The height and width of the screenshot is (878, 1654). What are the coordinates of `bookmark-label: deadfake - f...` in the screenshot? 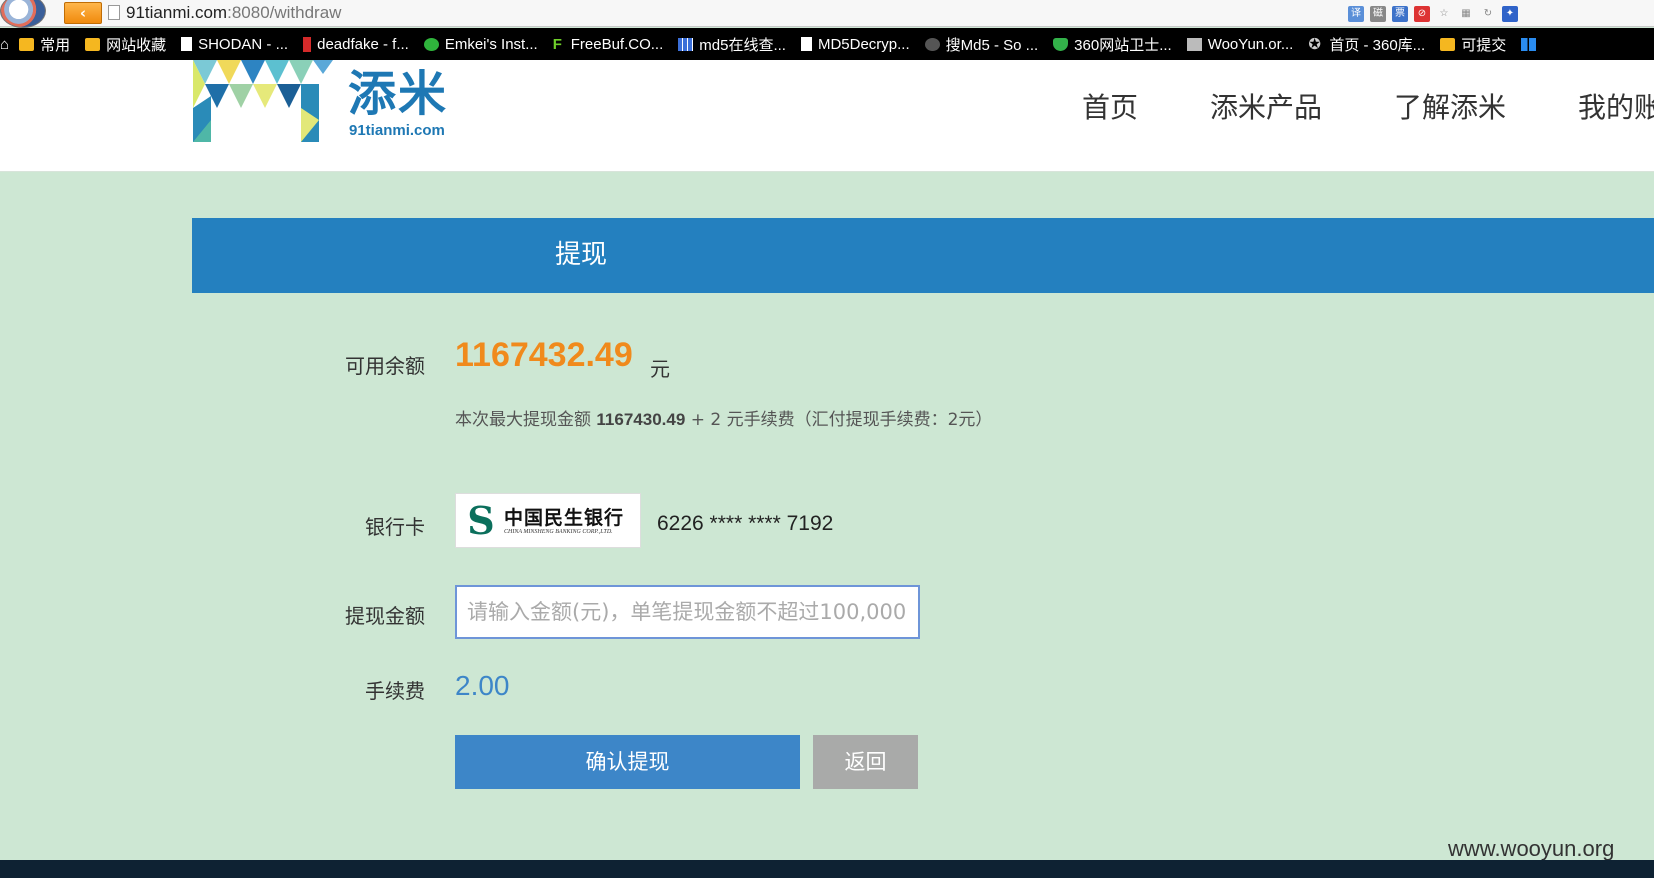 It's located at (363, 44).